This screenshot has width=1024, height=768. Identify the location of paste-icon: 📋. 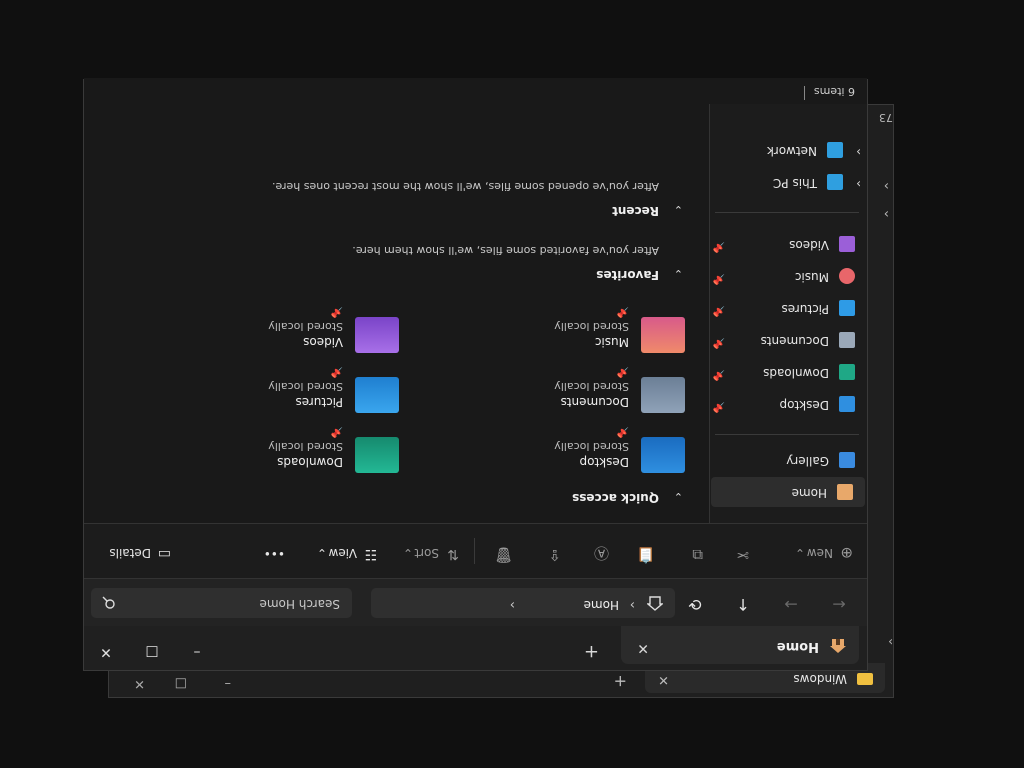
(645, 555).